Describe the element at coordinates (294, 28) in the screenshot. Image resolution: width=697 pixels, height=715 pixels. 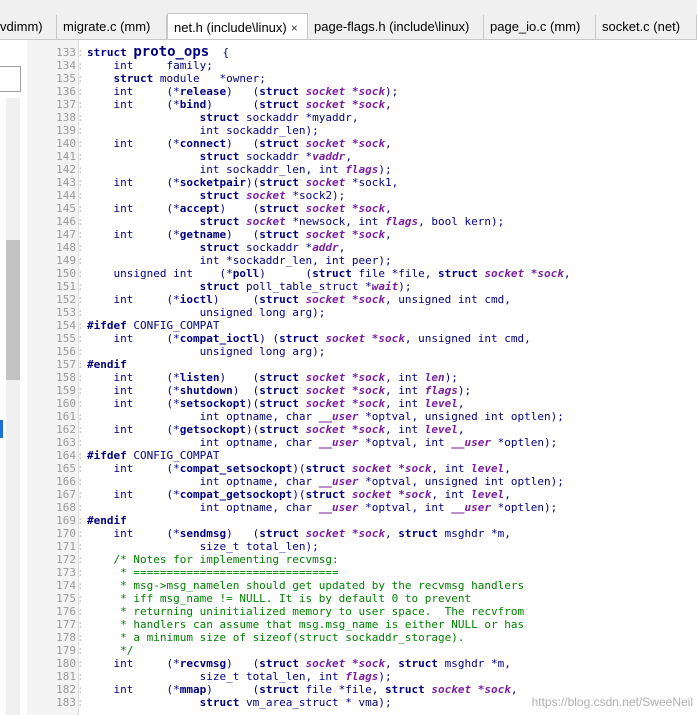
I see `close-icon: ×` at that location.